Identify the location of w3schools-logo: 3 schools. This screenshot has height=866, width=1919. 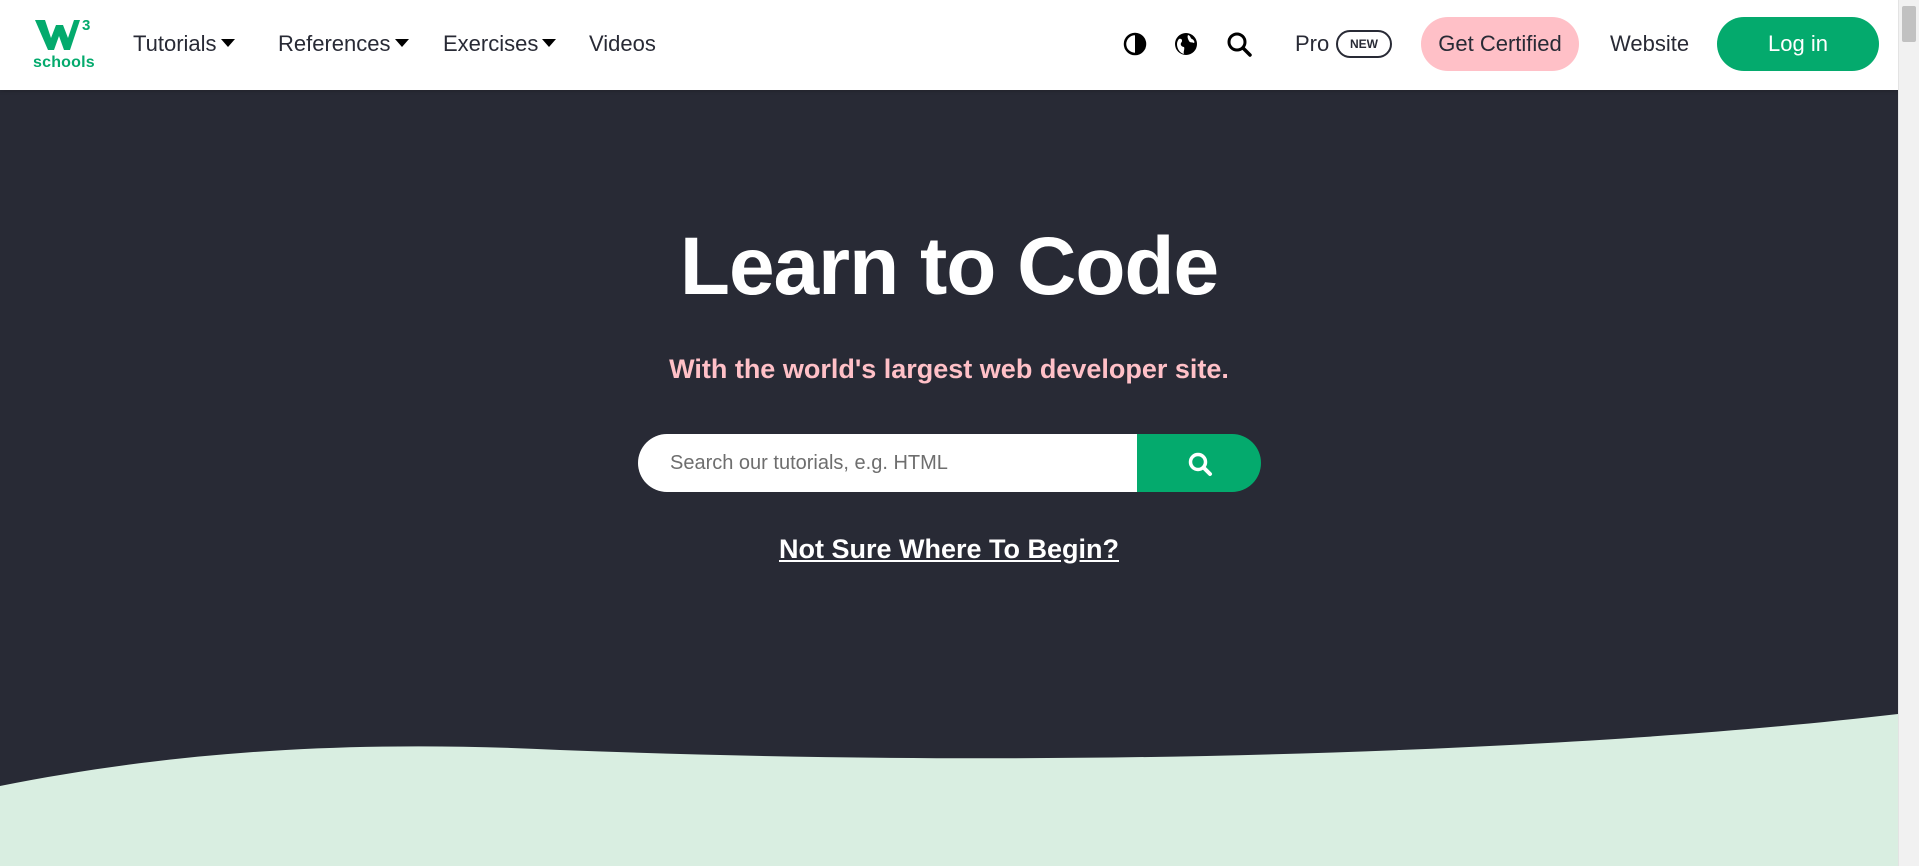
(64, 44).